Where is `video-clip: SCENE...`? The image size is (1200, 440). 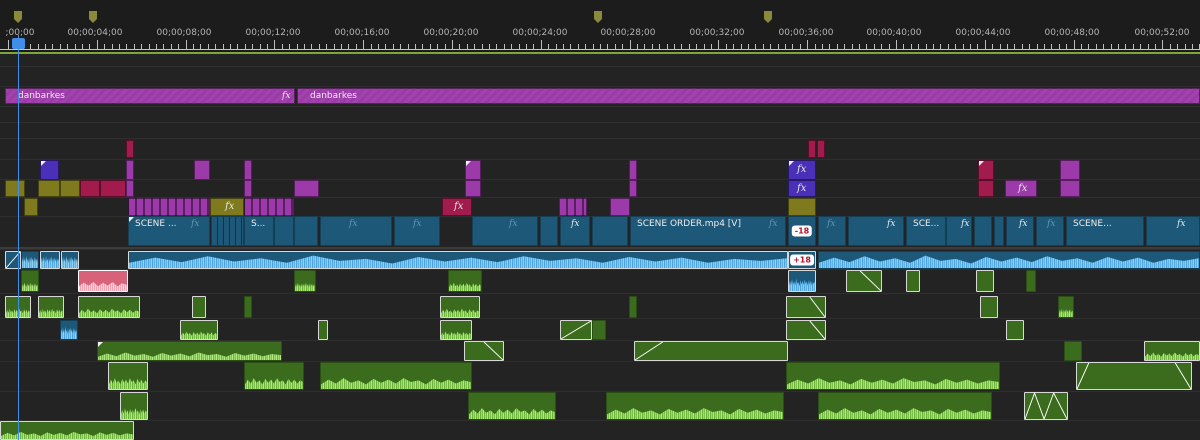
video-clip: SCENE... is located at coordinates (1105, 231).